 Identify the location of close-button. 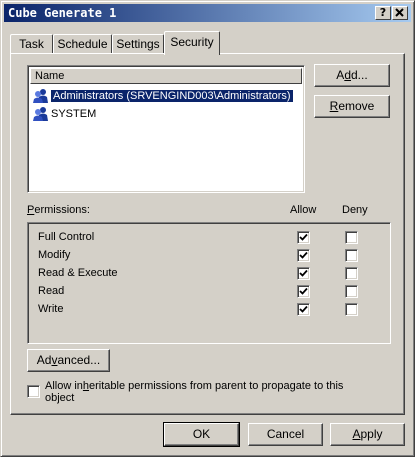
(400, 13).